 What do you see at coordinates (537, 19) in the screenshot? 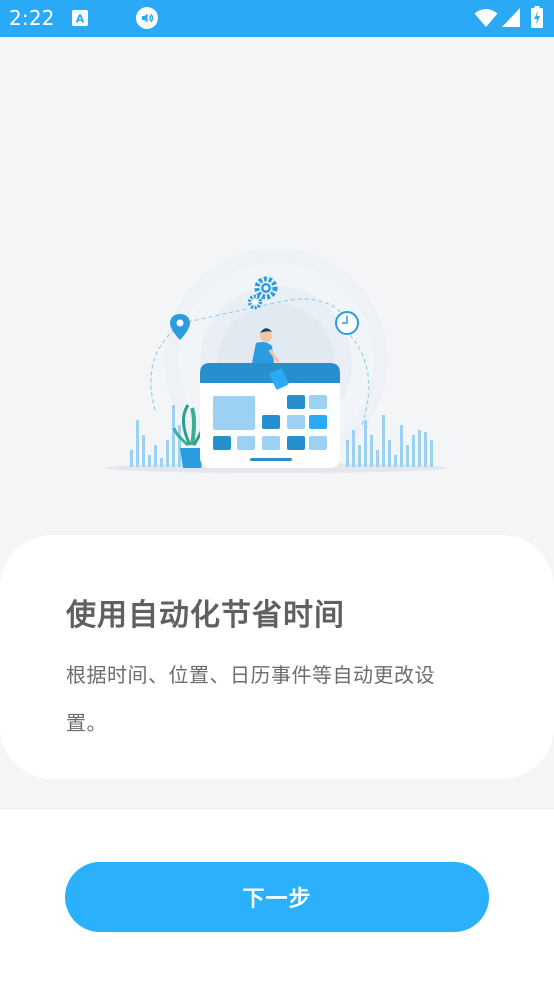
I see `battery-charging-icon` at bounding box center [537, 19].